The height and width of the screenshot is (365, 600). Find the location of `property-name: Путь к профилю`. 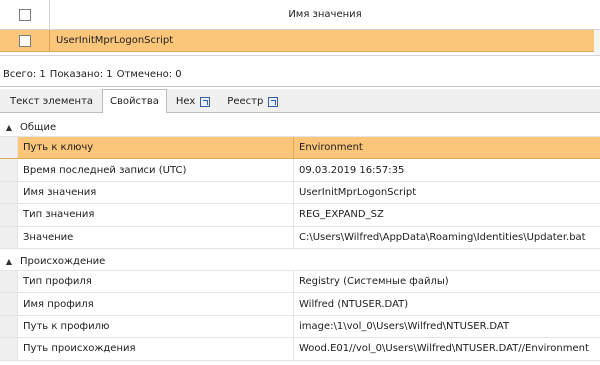

property-name: Путь к профилю is located at coordinates (156, 326).